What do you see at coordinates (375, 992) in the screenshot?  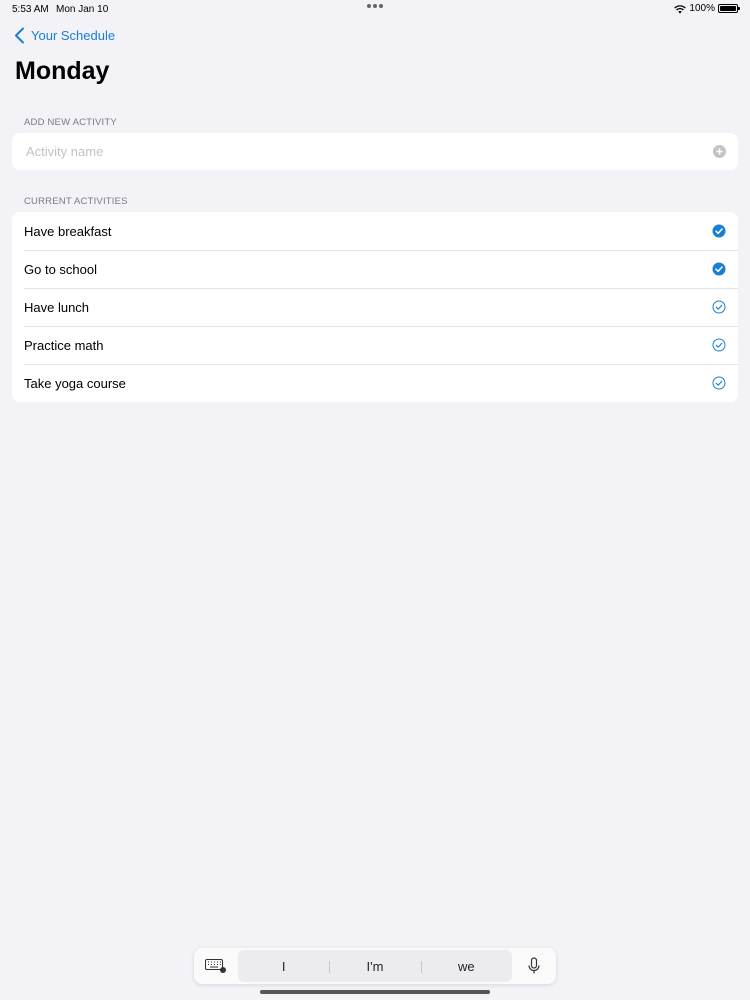 I see `home-indicator` at bounding box center [375, 992].